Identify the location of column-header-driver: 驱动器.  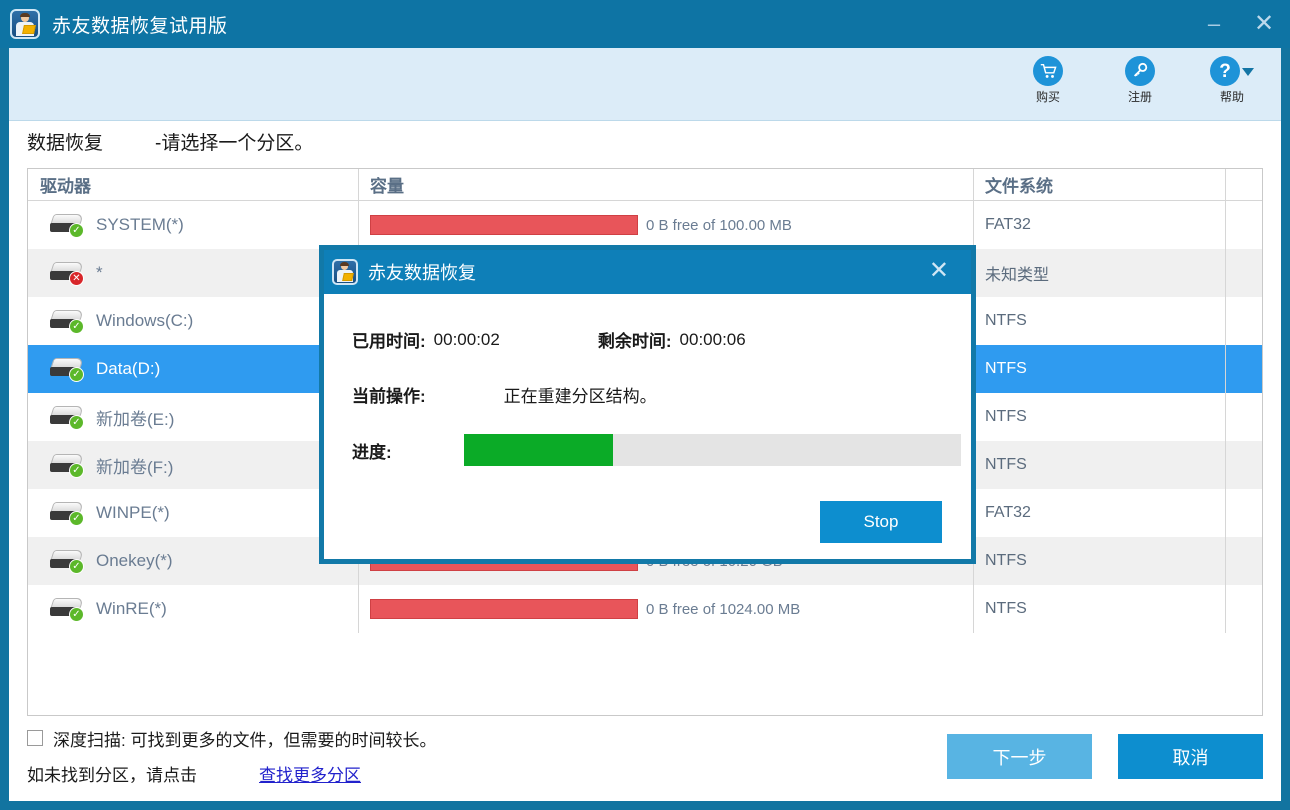
(65, 186).